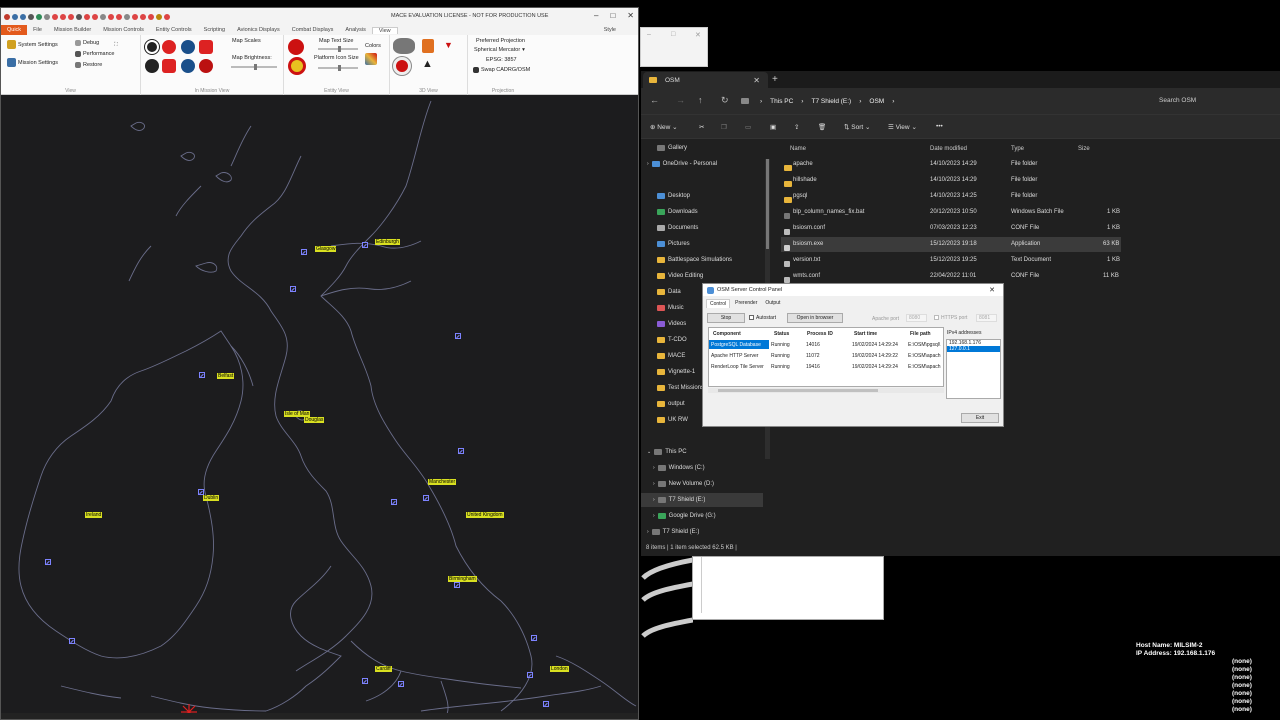 This screenshot has width=1280, height=720. I want to click on nav-item: Battlespace Simulations, so click(702, 260).